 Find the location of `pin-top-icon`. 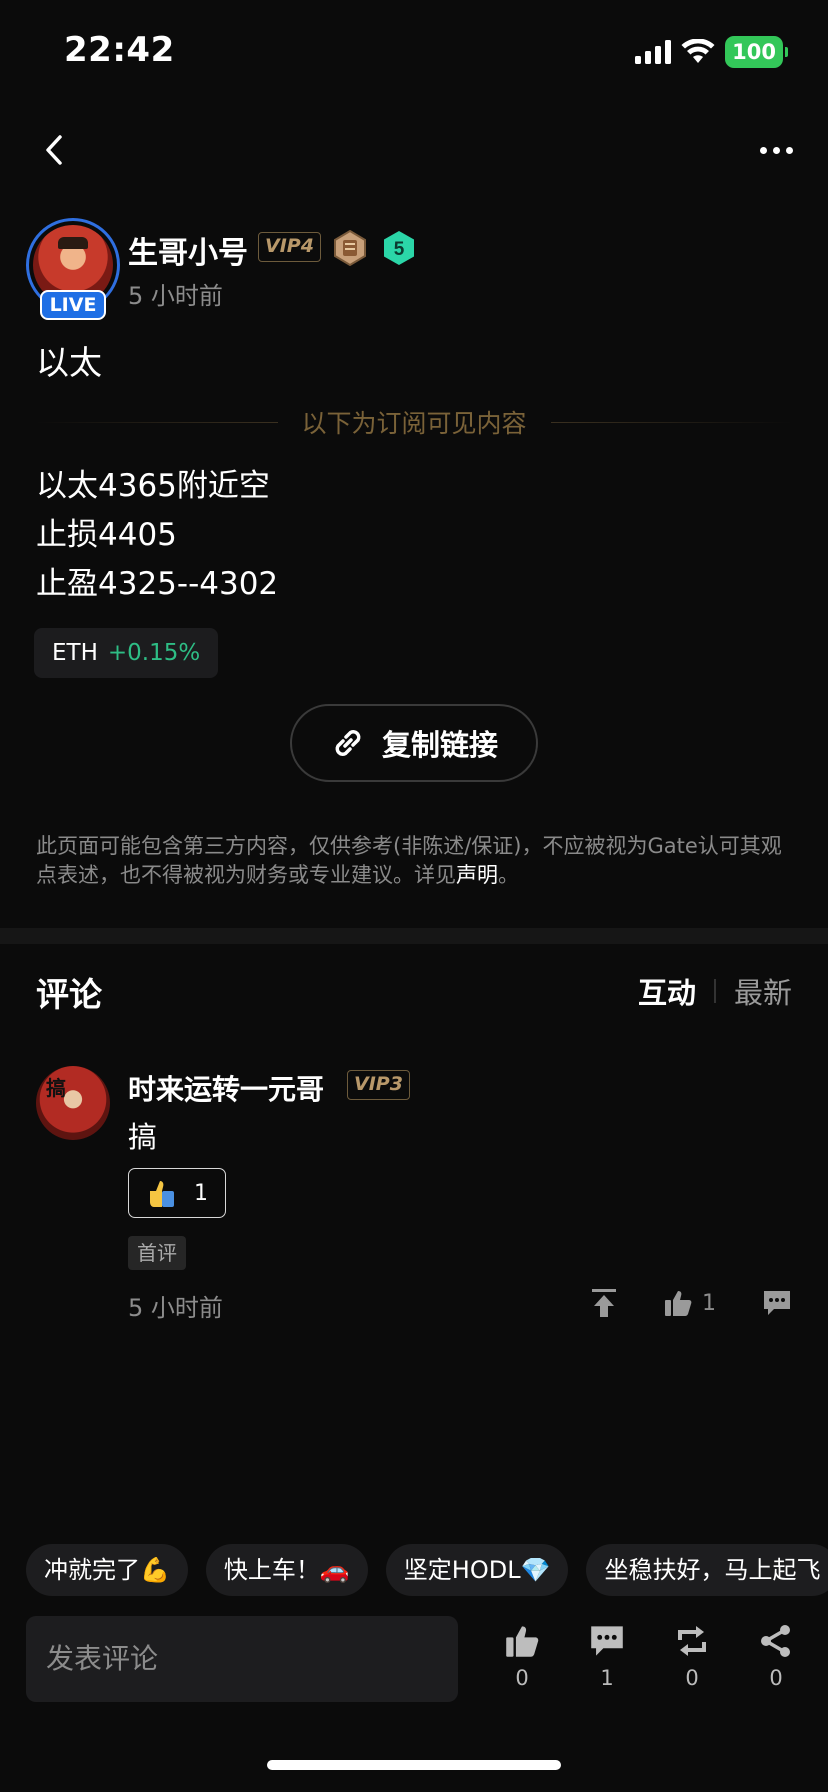

pin-top-icon is located at coordinates (604, 1303).